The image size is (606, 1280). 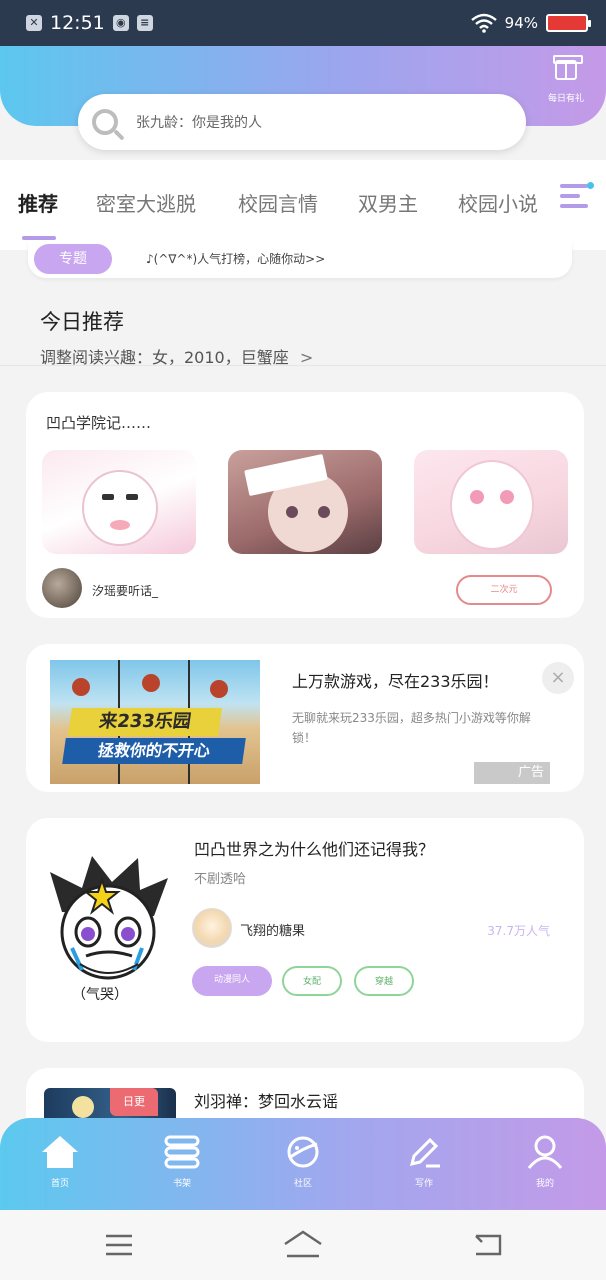 I want to click on tab-escape-room: 密室大逃脱, so click(x=146, y=202).